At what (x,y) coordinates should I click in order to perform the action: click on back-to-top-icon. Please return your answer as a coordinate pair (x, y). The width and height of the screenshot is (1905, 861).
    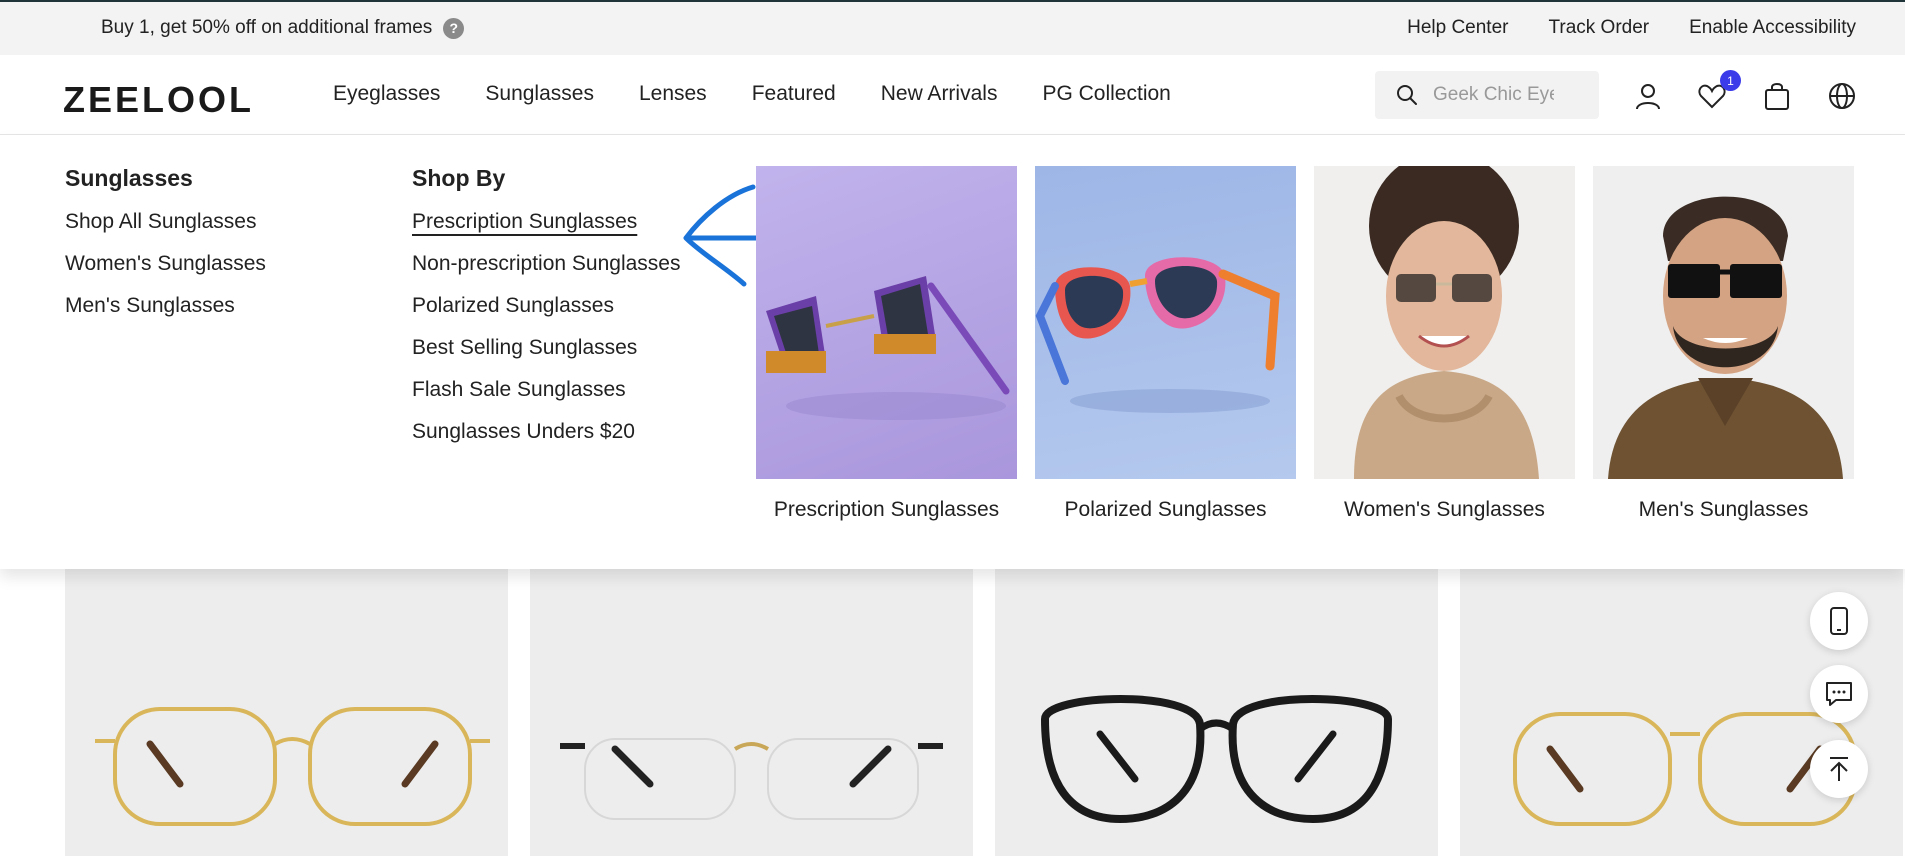
    Looking at the image, I should click on (1839, 769).